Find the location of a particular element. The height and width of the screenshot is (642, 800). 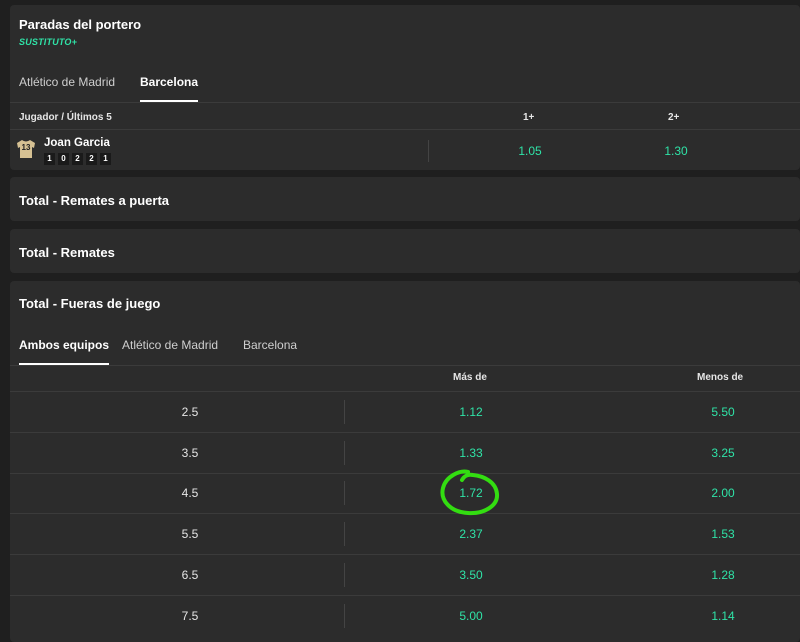

tab-both-teams: Ambos equipos is located at coordinates (64, 351).